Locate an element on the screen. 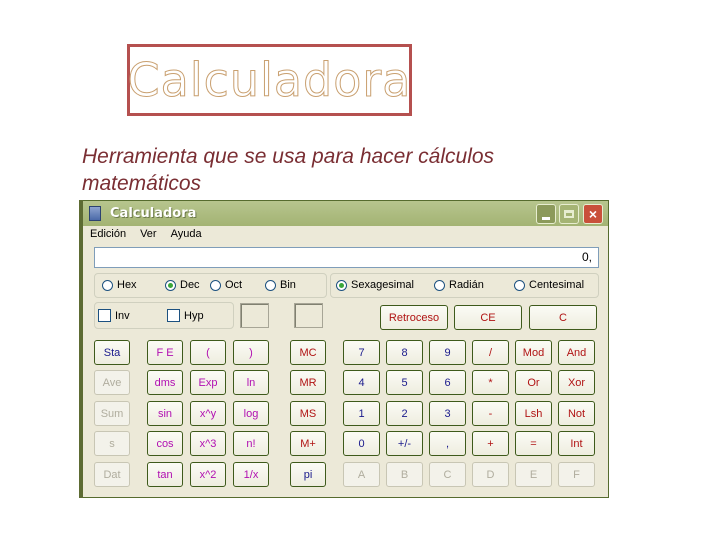 This screenshot has height=540, width=720. function-key: ln is located at coordinates (251, 382).